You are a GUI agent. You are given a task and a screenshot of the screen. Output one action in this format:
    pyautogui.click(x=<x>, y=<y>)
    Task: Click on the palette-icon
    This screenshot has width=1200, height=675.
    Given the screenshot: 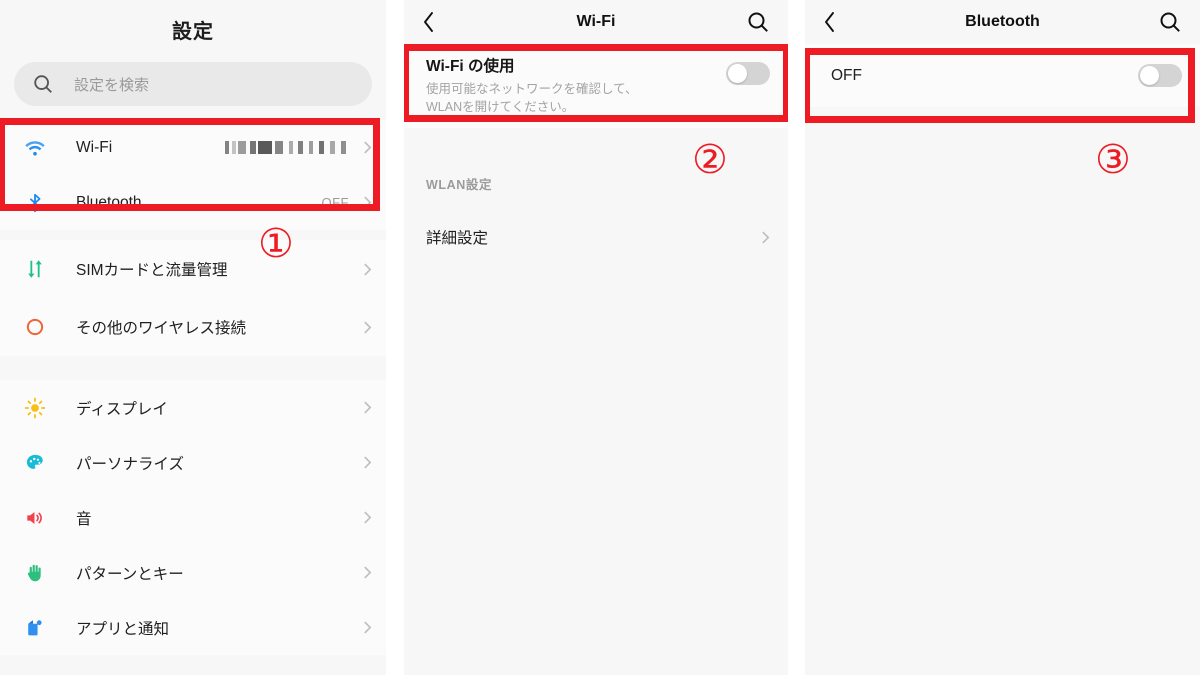 What is the action you would take?
    pyautogui.click(x=35, y=463)
    